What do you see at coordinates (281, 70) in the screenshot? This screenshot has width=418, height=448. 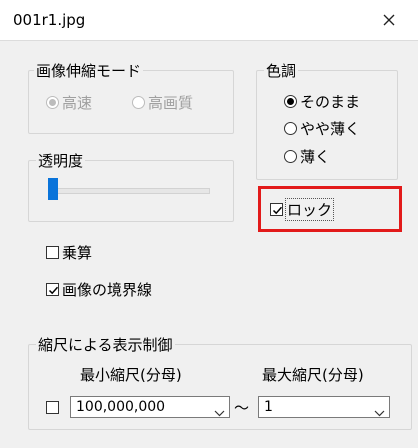 I see `tone-group-label: 色調` at bounding box center [281, 70].